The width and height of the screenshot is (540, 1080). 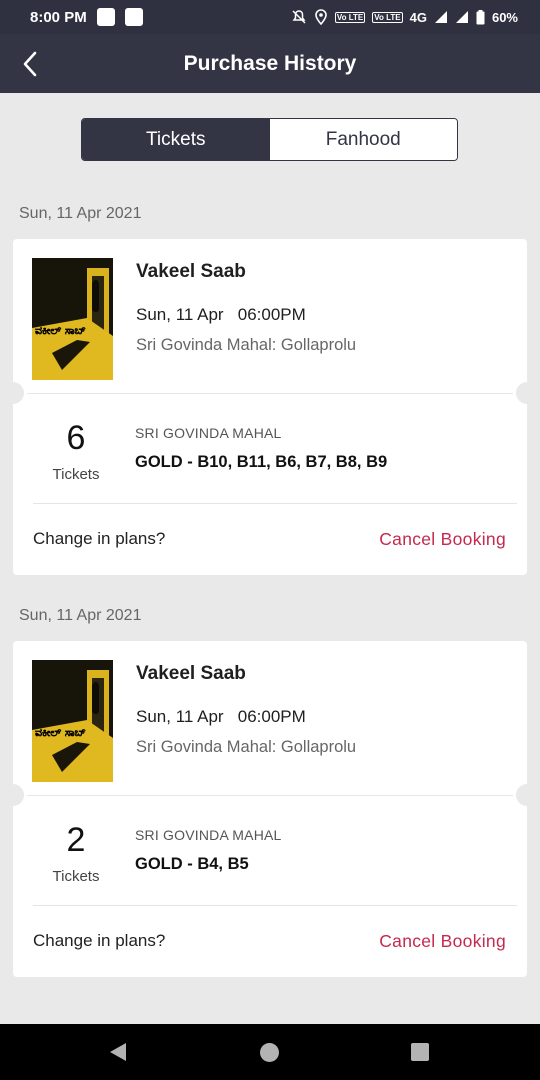 I want to click on status-left: 8:00 PM, so click(x=86, y=17).